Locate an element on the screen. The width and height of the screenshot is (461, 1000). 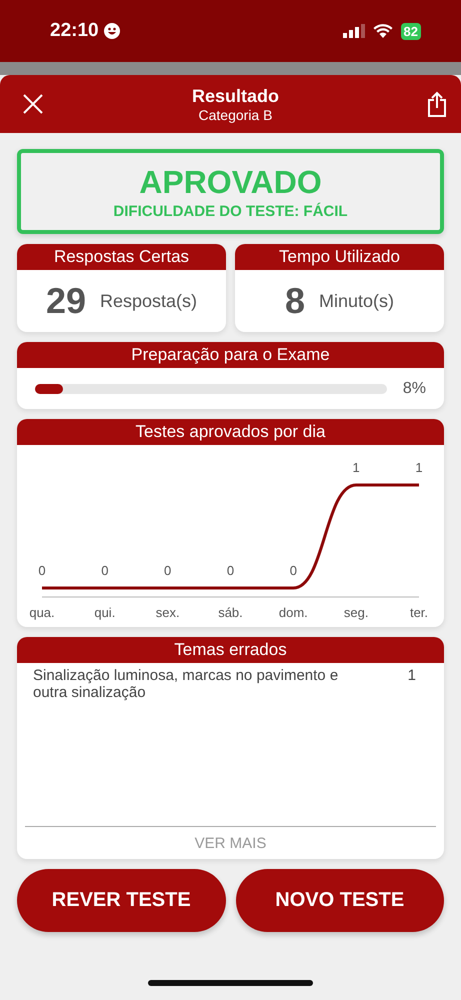
verdict-text: APROVADO is located at coordinates (230, 182).